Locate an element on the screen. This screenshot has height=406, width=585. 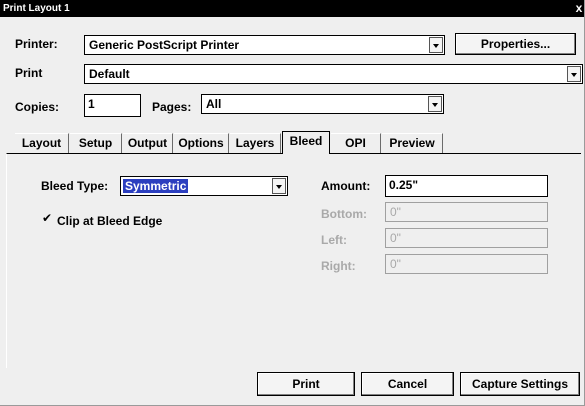
left-value: 0" is located at coordinates (395, 238).